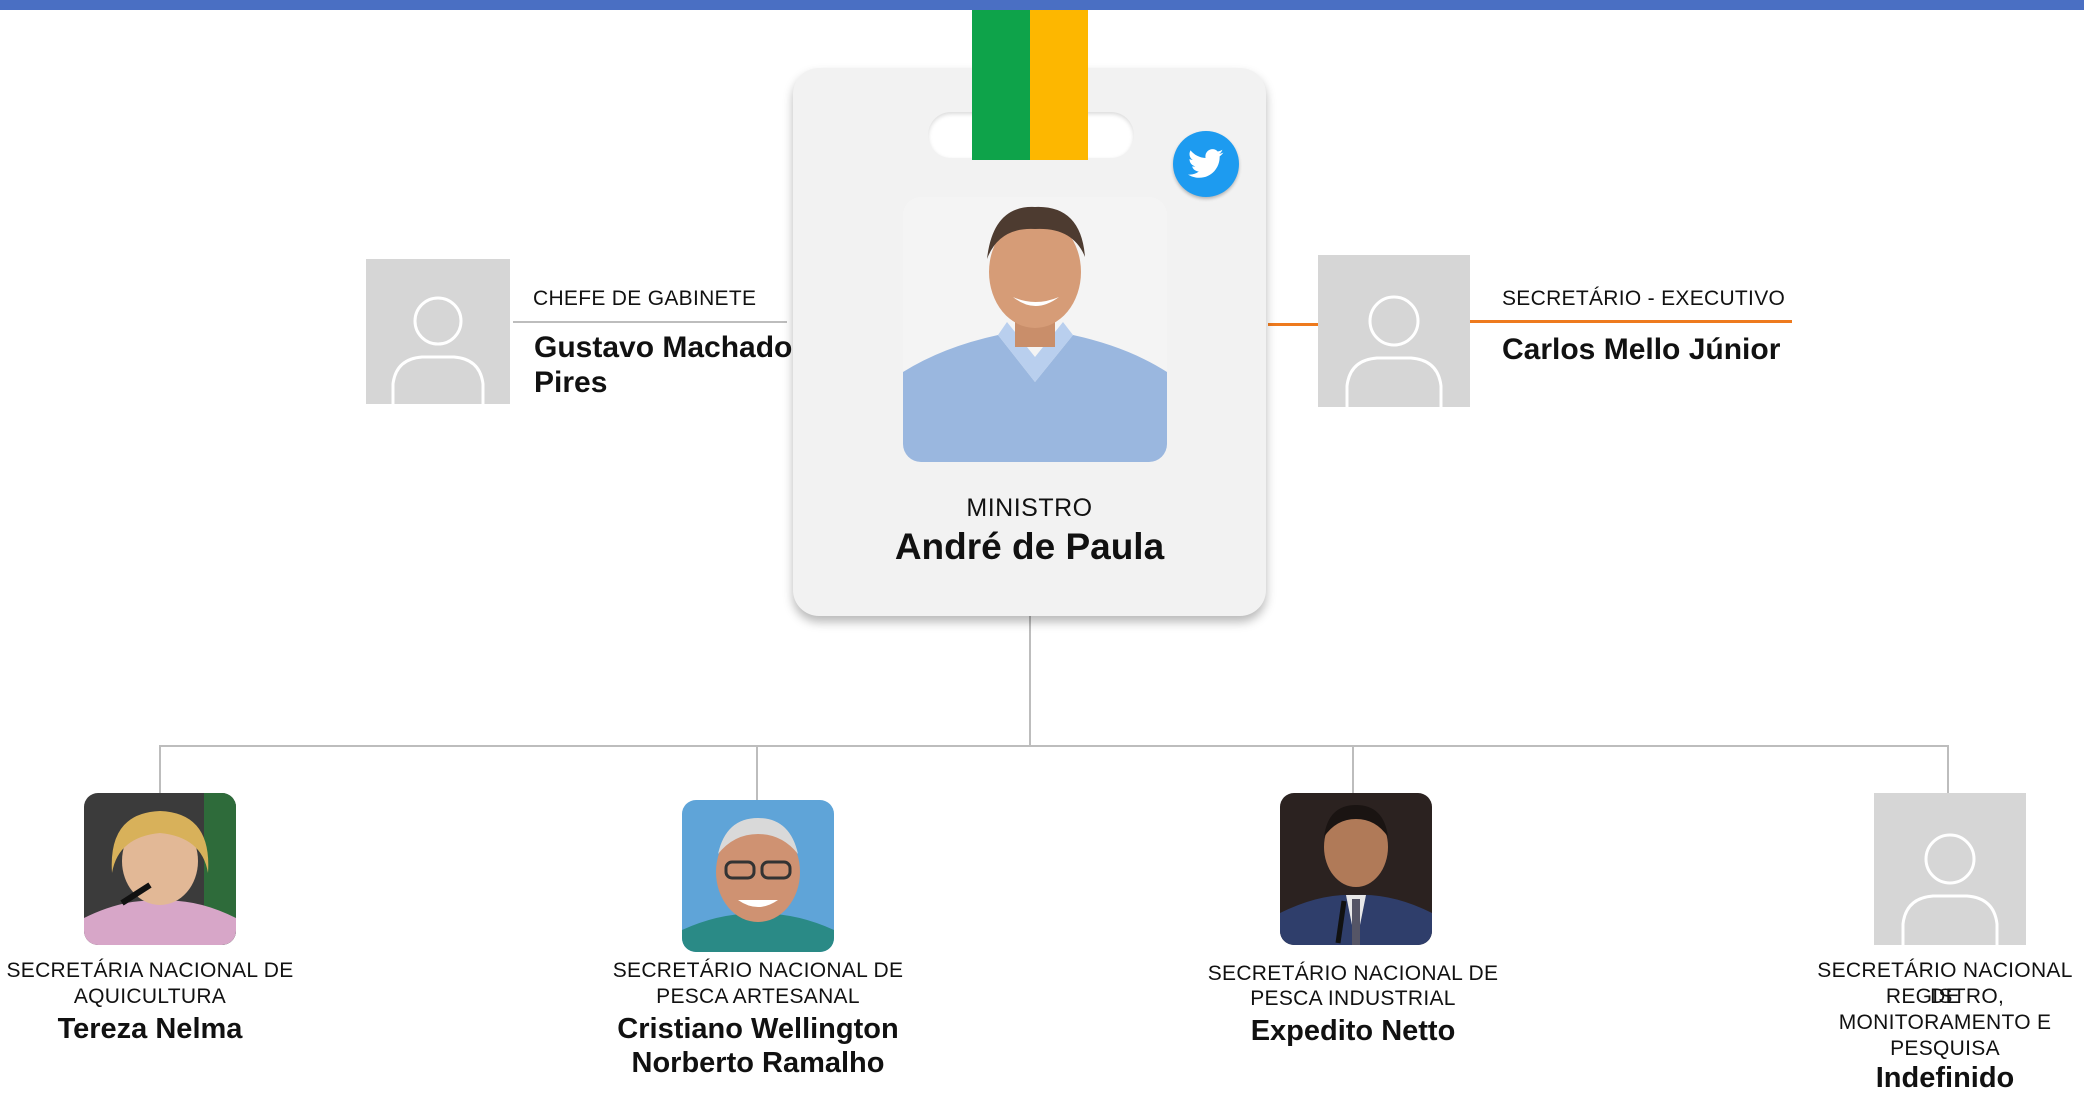 This screenshot has width=2084, height=1096. I want to click on twitter-icon, so click(1206, 164).